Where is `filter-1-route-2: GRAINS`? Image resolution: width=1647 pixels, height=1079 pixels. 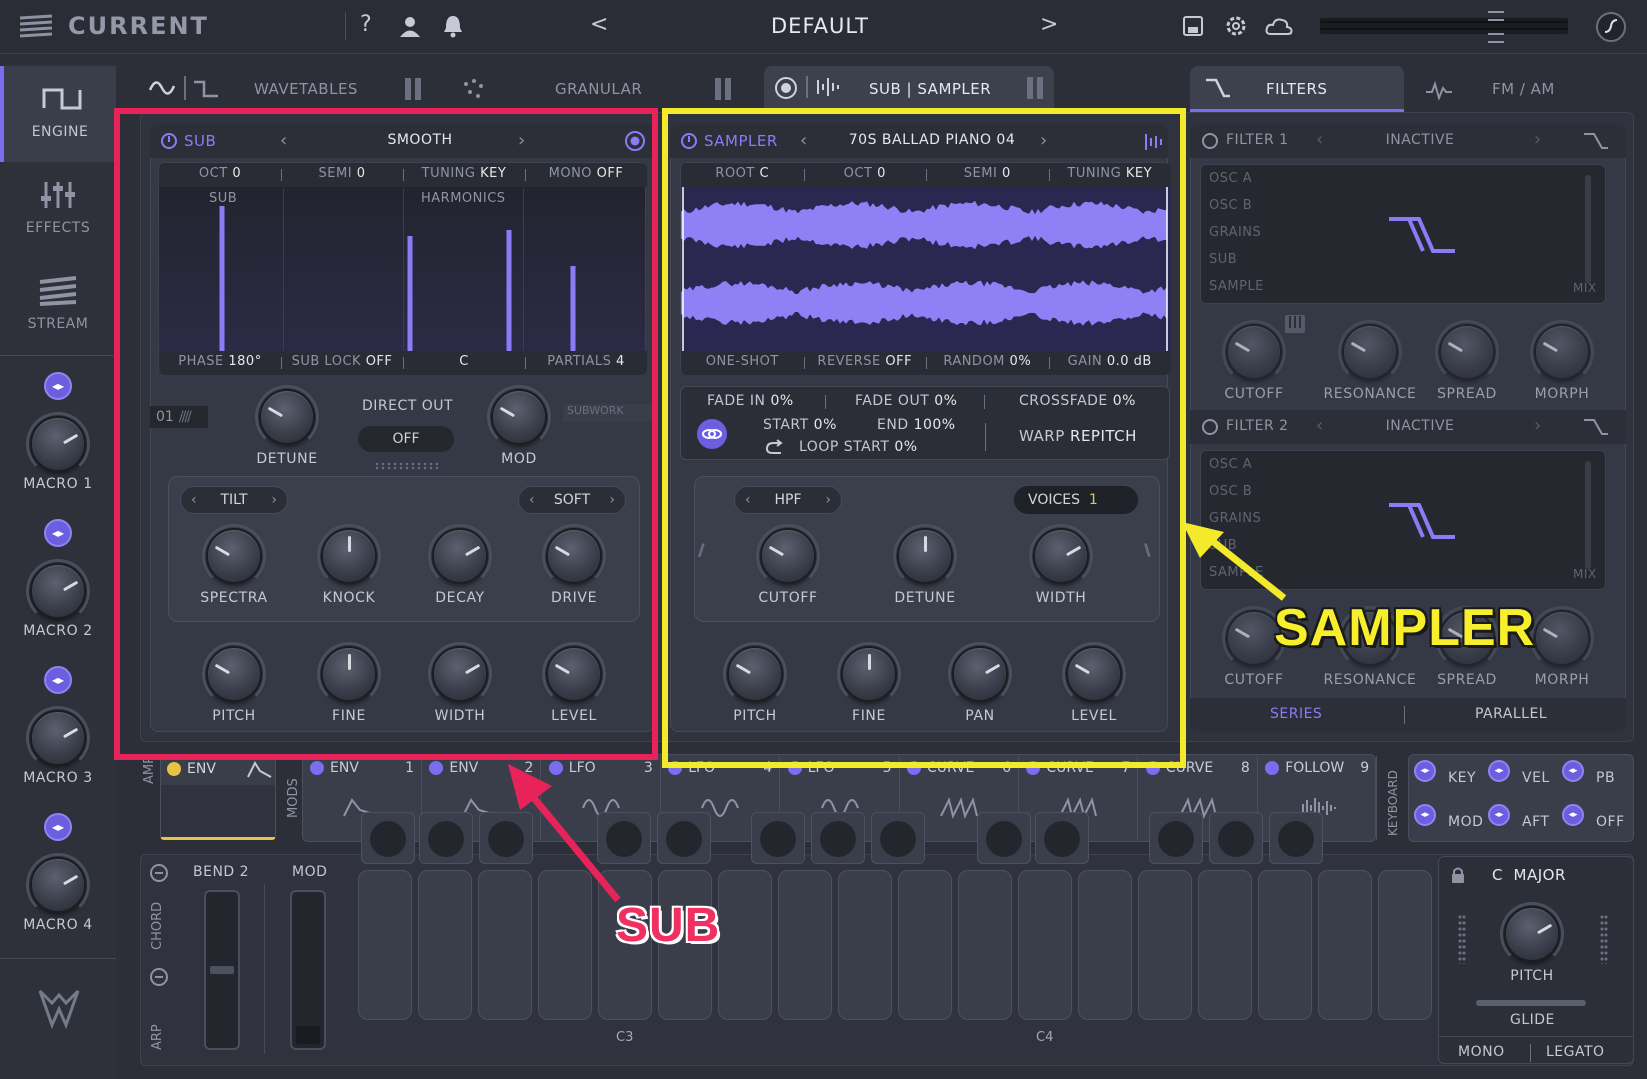
filter-1-route-2: GRAINS is located at coordinates (1235, 232).